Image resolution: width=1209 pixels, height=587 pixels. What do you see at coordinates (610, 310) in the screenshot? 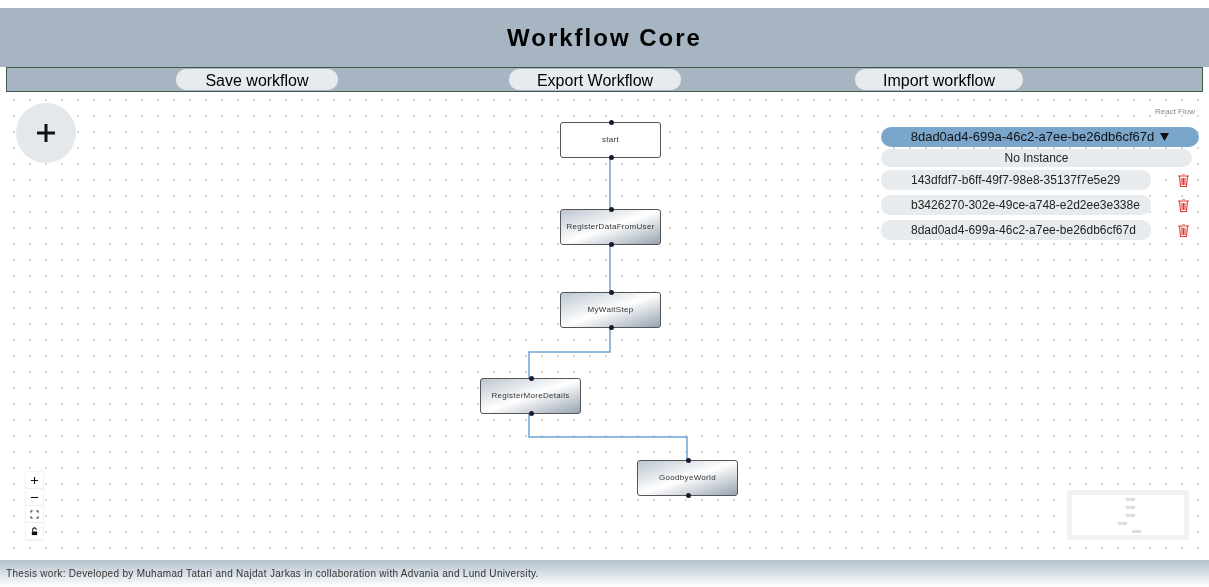
I see `flow-node: MyWaitStep` at bounding box center [610, 310].